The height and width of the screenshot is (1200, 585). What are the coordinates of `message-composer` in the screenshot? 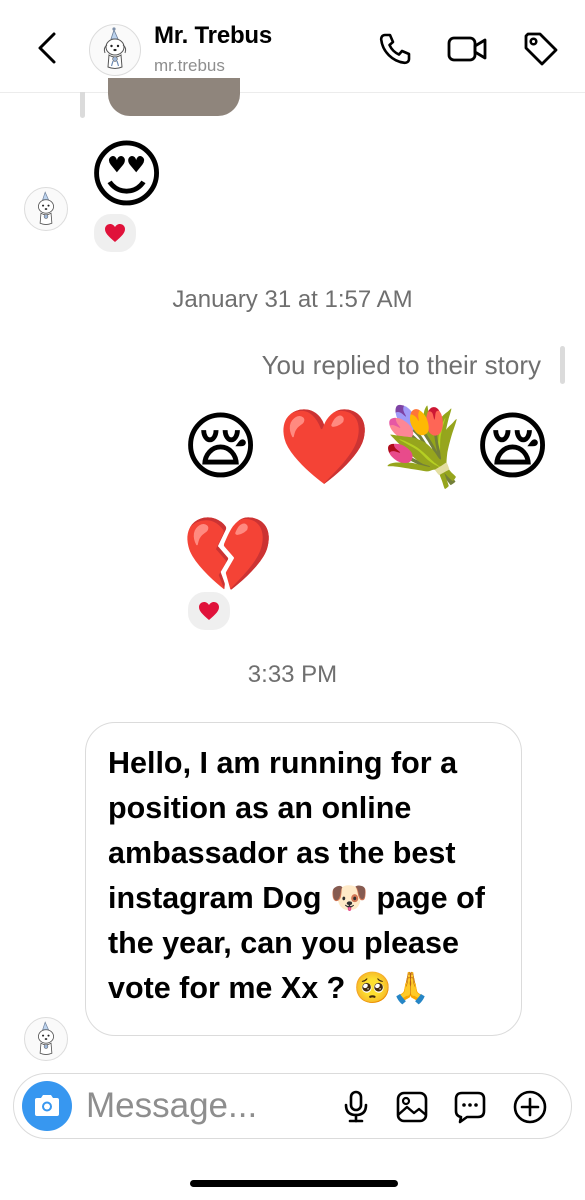 It's located at (292, 1106).